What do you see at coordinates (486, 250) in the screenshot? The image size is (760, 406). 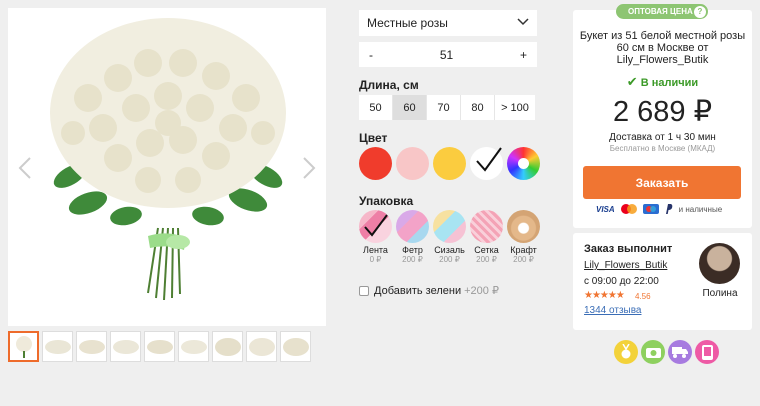 I see `packaging-name: Сетка` at bounding box center [486, 250].